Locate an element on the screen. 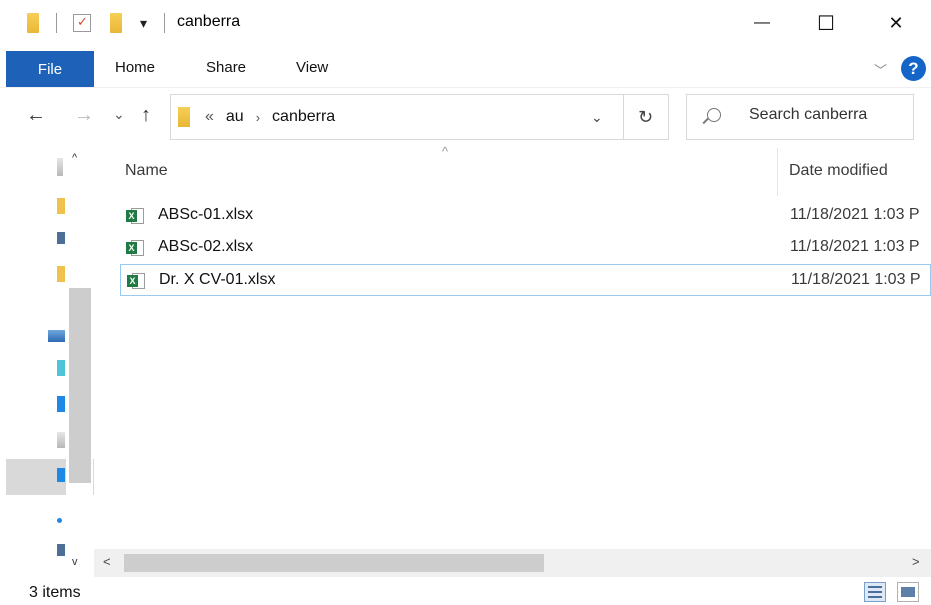  desktop-folder-icon is located at coordinates (61, 404).